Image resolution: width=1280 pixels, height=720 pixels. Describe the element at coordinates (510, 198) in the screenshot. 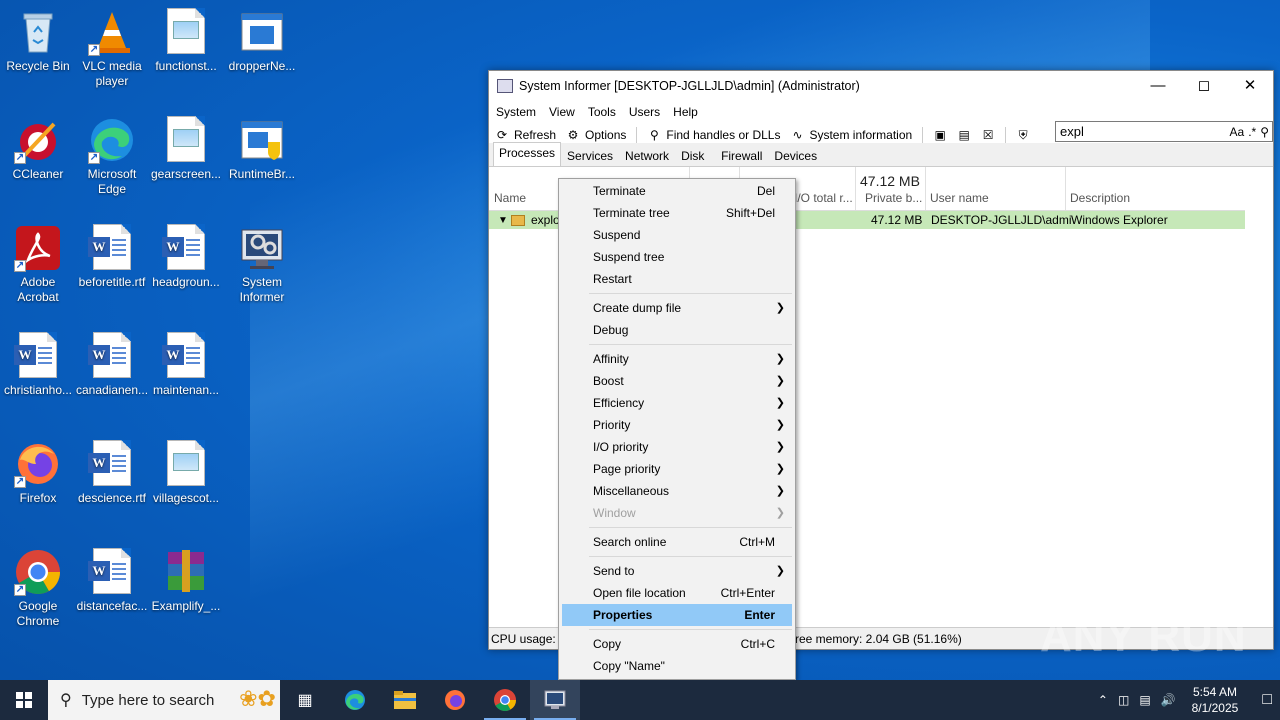

I see `column-name: Name` at that location.